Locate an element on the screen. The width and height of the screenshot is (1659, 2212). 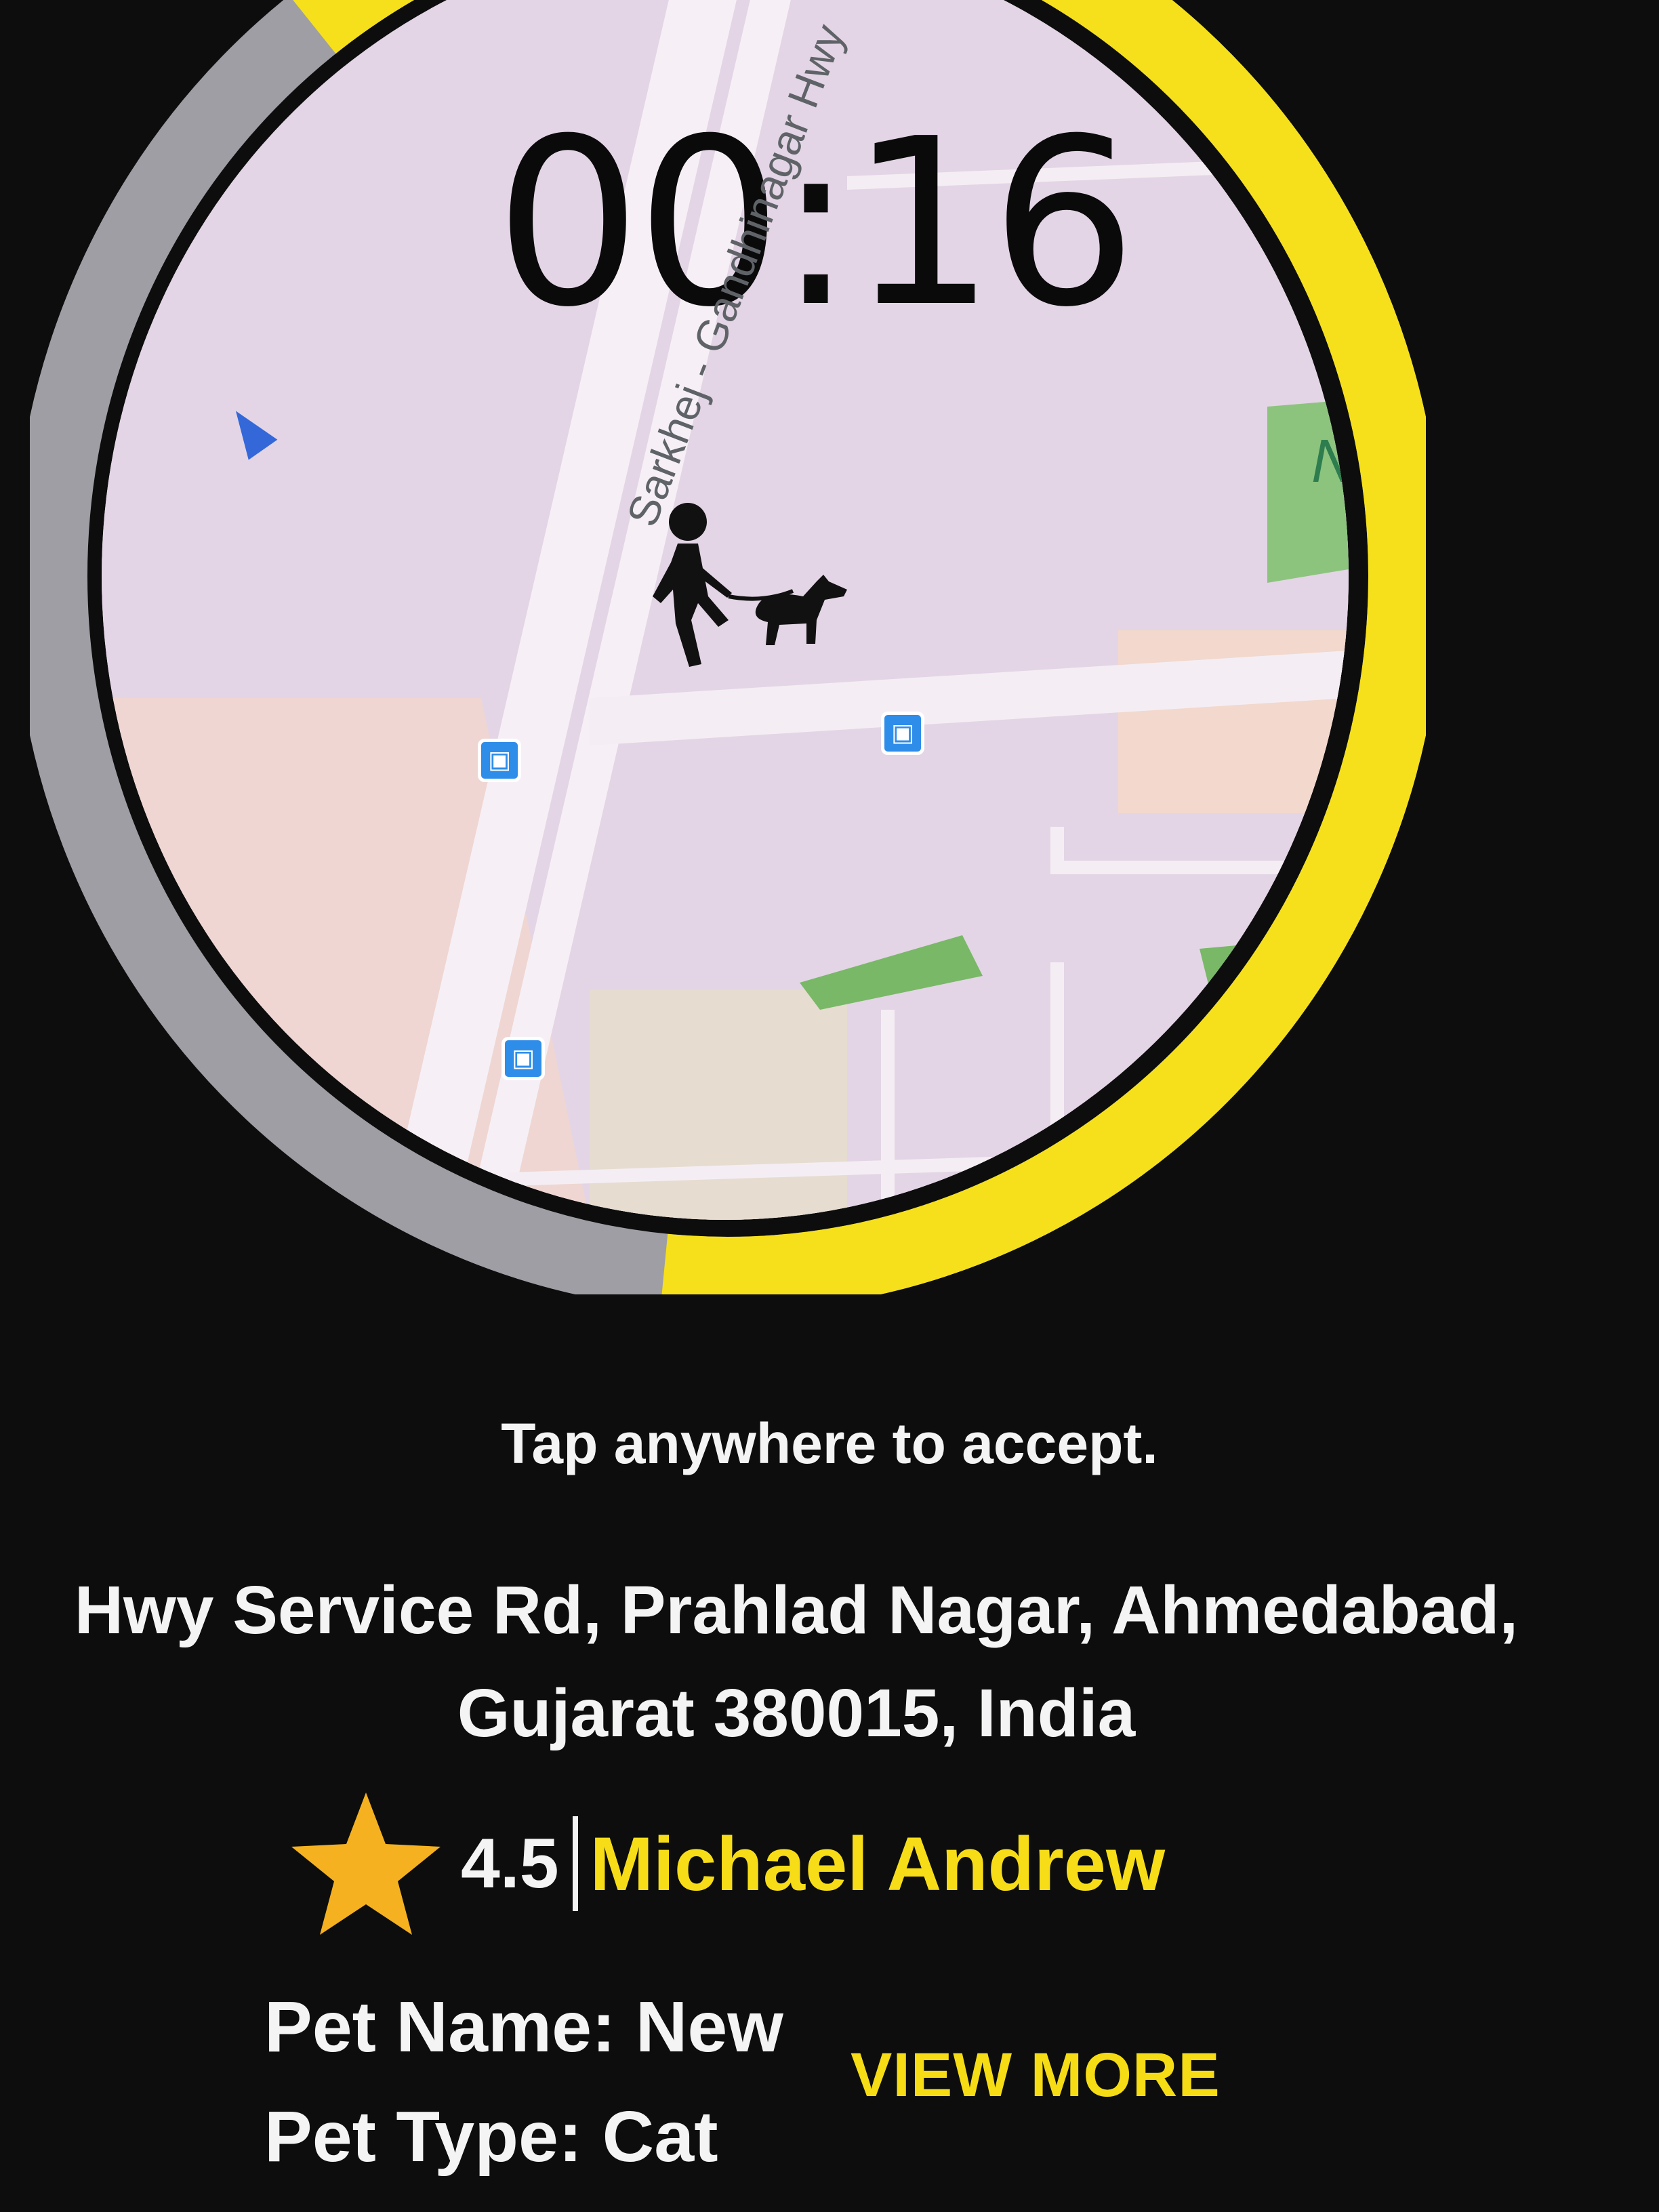
dog-walker-icon is located at coordinates (750, 585).